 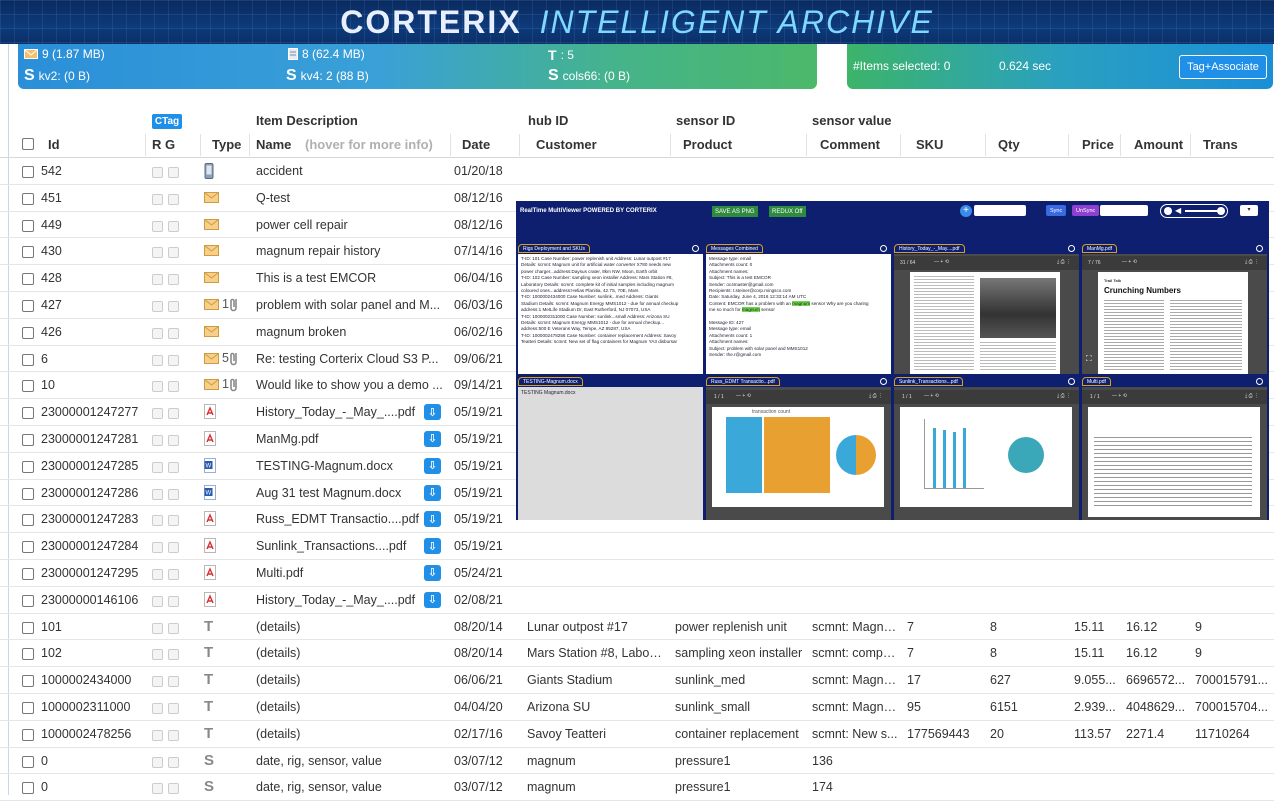 I want to click on tag-associate-button: Tag+Associate, so click(x=1223, y=67).